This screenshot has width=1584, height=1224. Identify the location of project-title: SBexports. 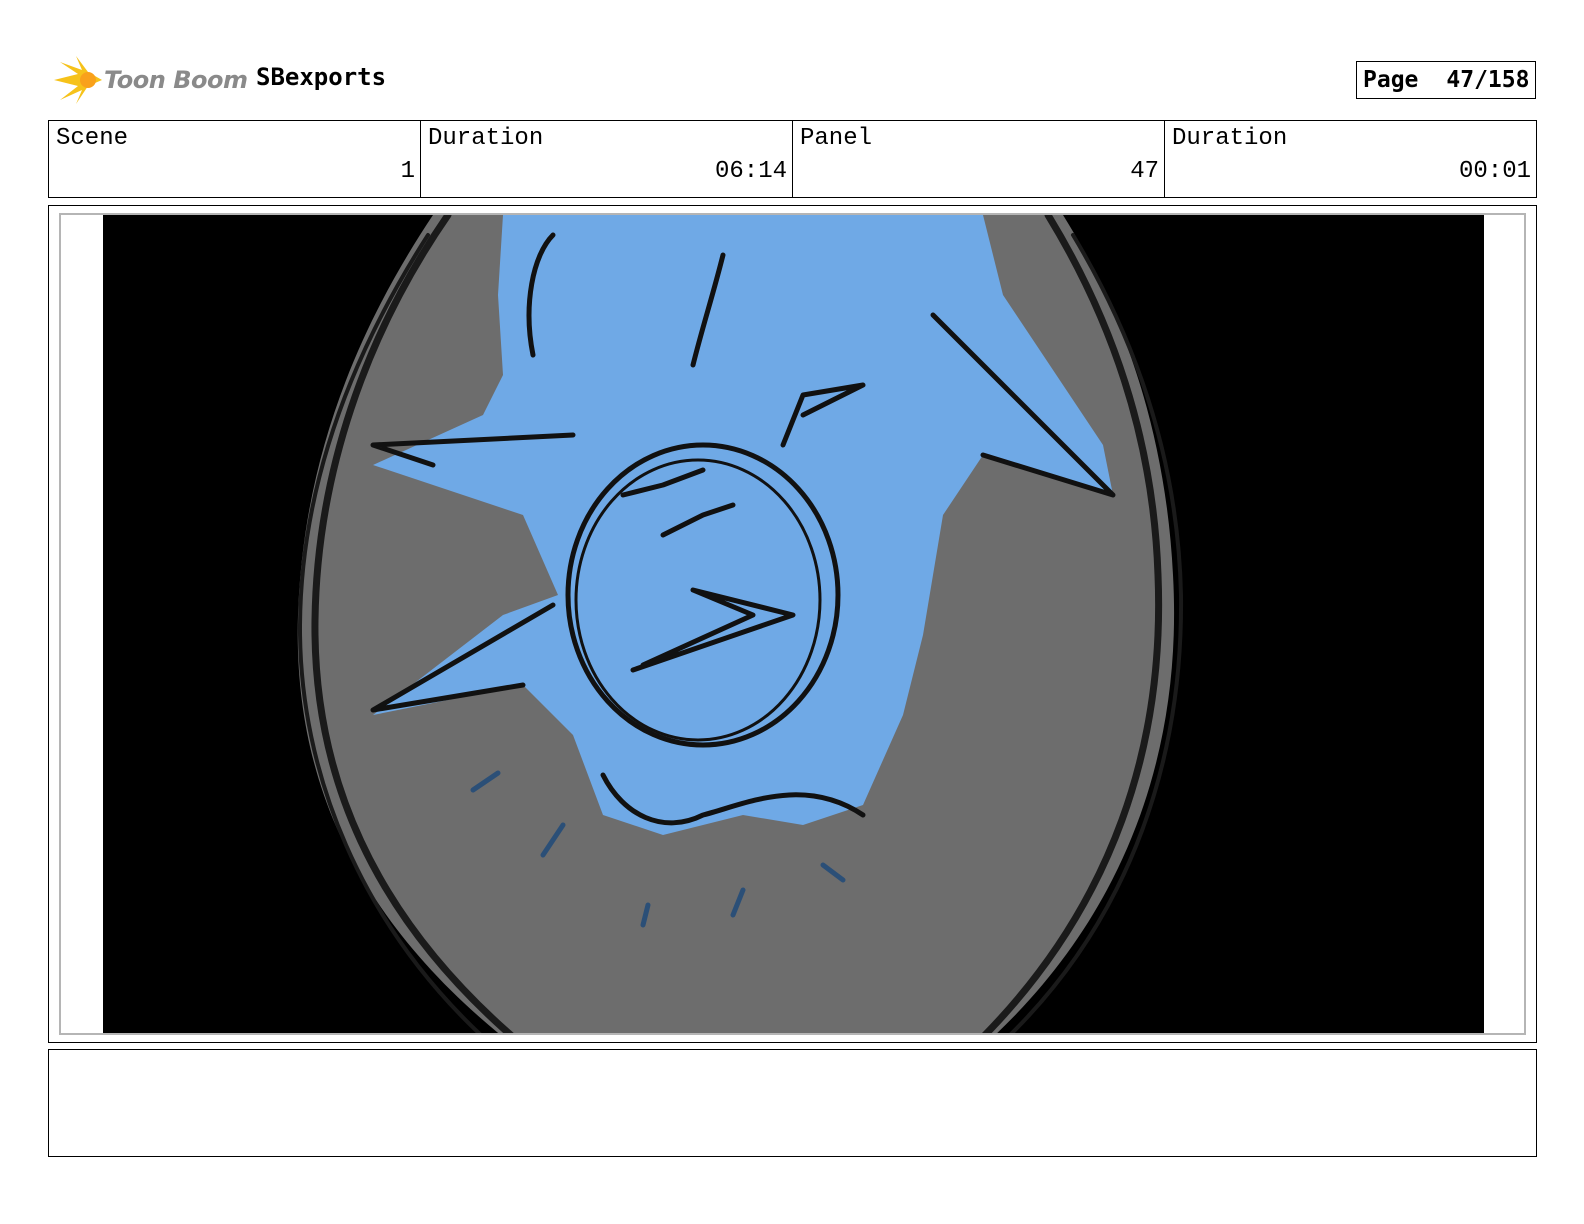
(321, 77).